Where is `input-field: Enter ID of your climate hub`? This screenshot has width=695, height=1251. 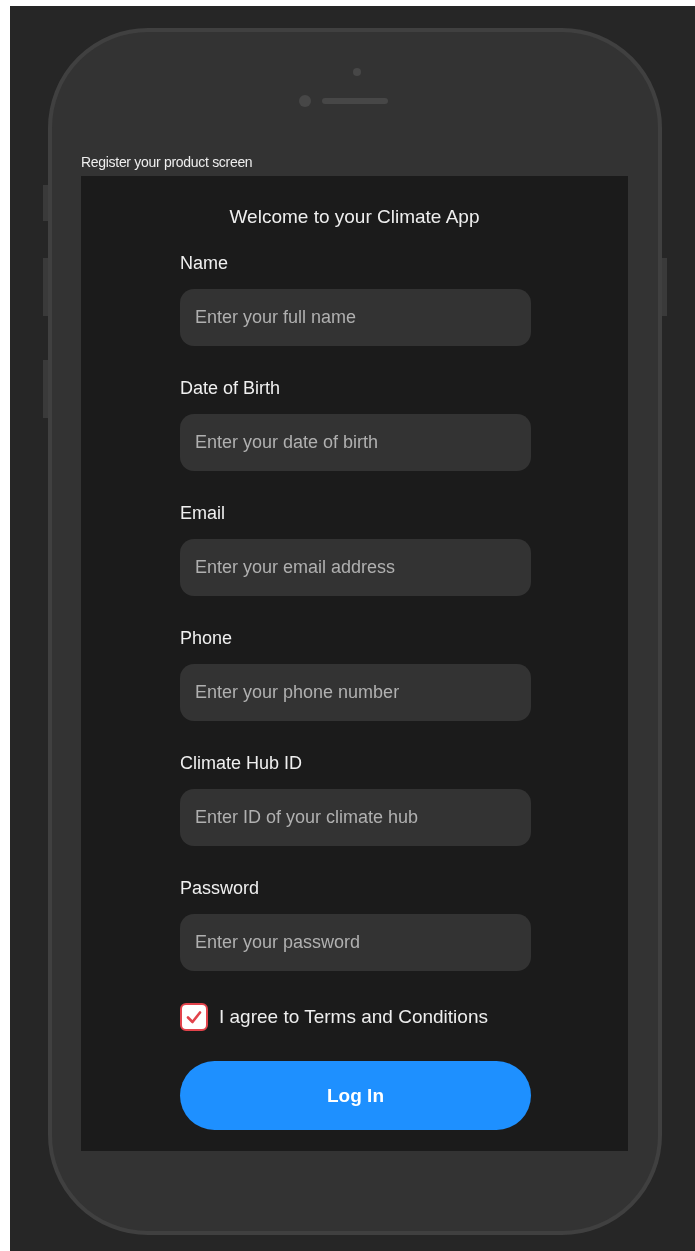 input-field: Enter ID of your climate hub is located at coordinates (355, 817).